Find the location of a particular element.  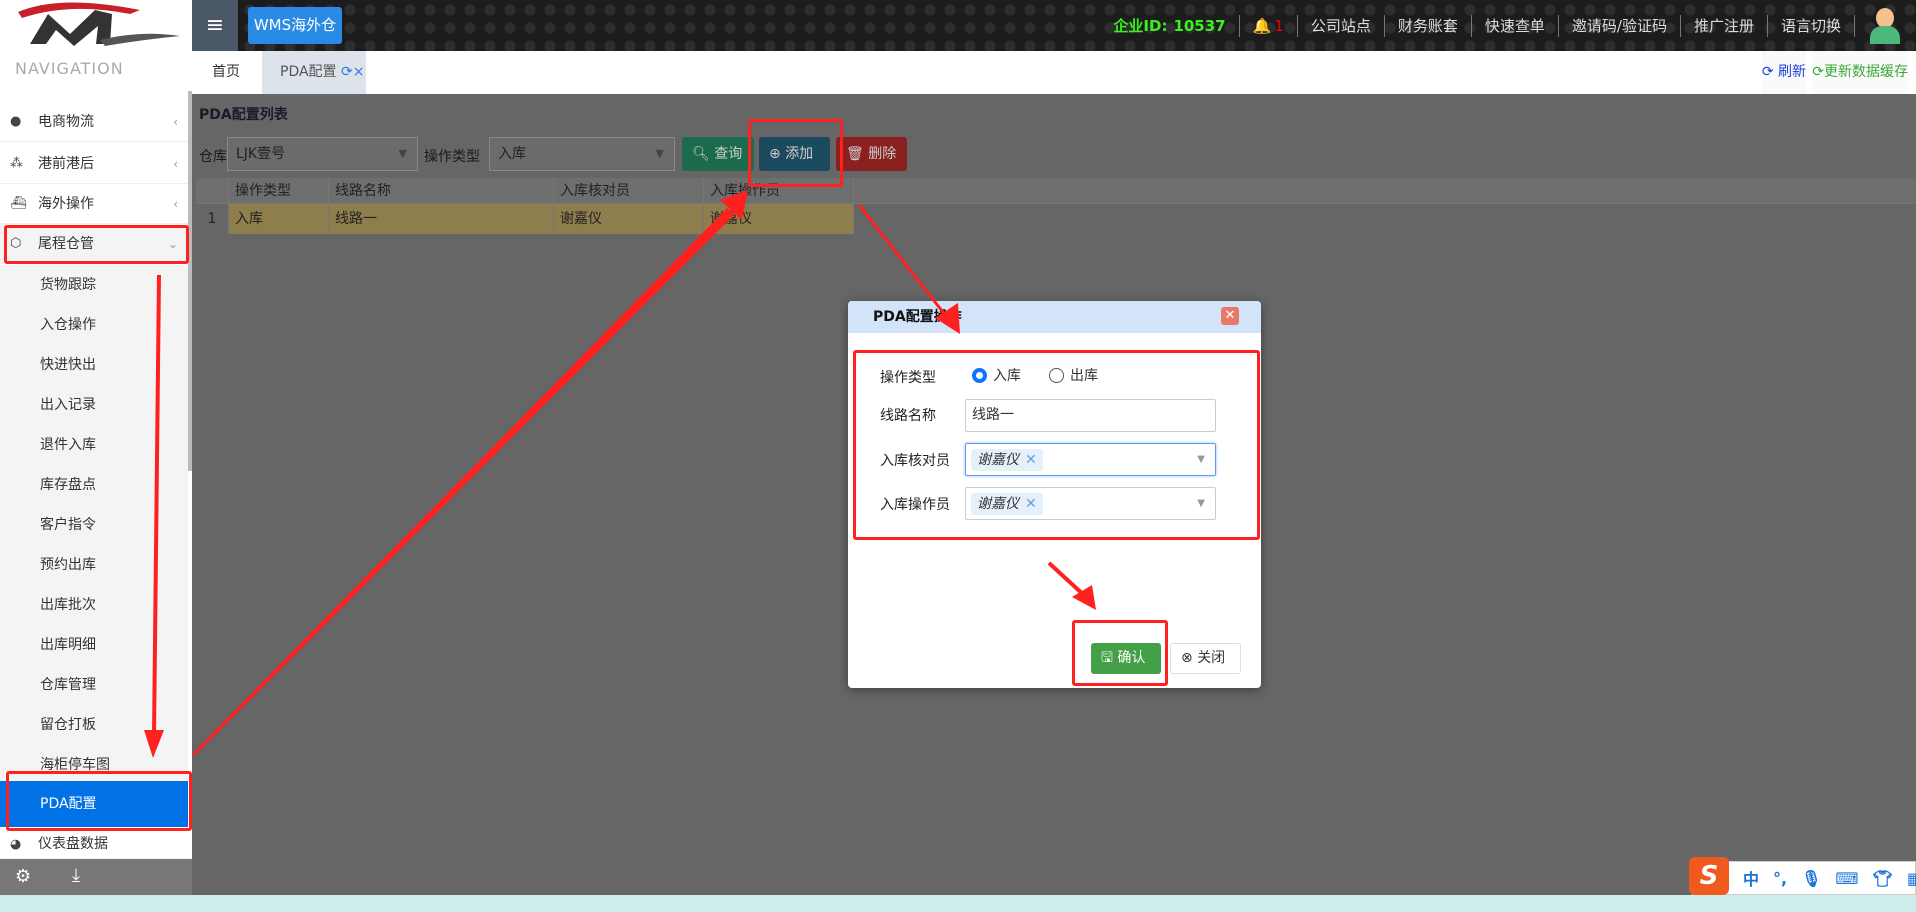

update-cache-label: 更新数据缓存 is located at coordinates (1866, 72).